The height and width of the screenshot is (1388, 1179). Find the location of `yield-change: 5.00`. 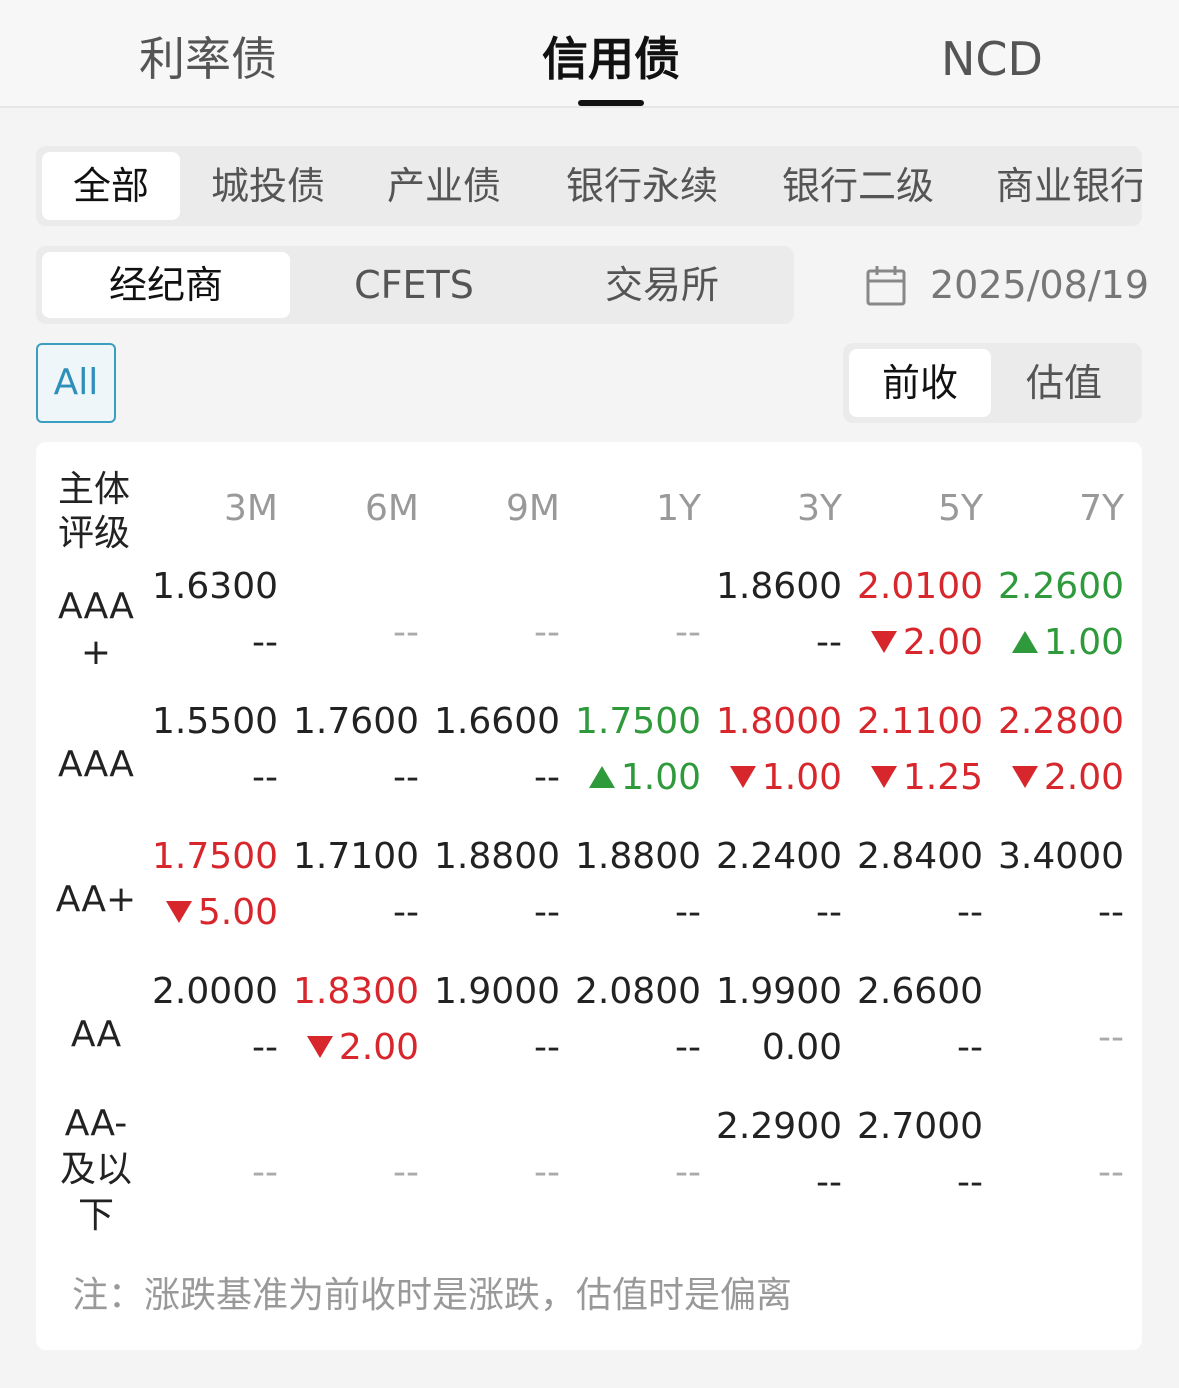

yield-change: 5.00 is located at coordinates (213, 912).